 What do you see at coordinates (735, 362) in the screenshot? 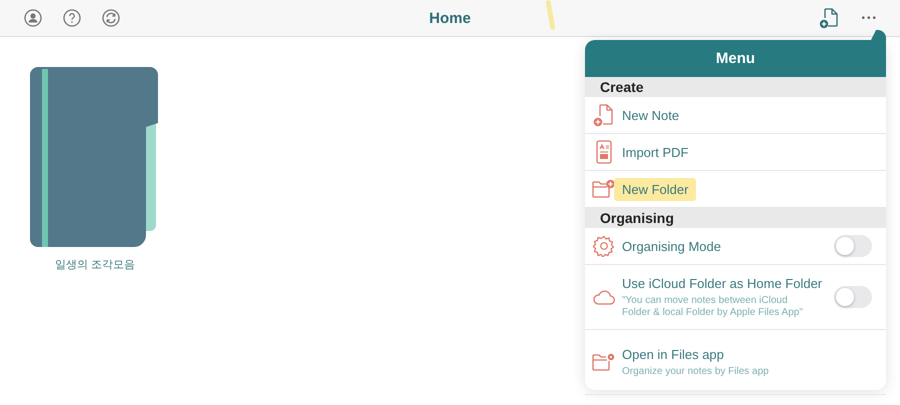
I see `menu-item: Open in Files app Organize your notes by Files app` at bounding box center [735, 362].